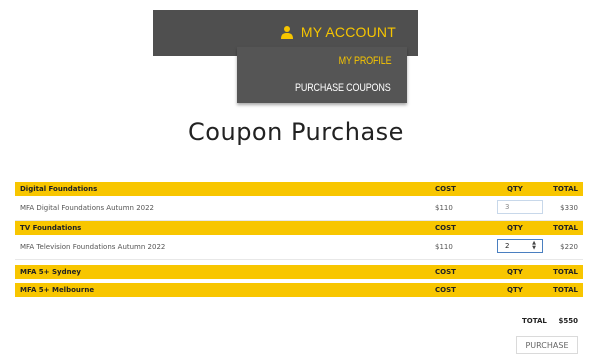 The image size is (592, 354). I want to click on section-name: Digital Foundations, so click(59, 189).